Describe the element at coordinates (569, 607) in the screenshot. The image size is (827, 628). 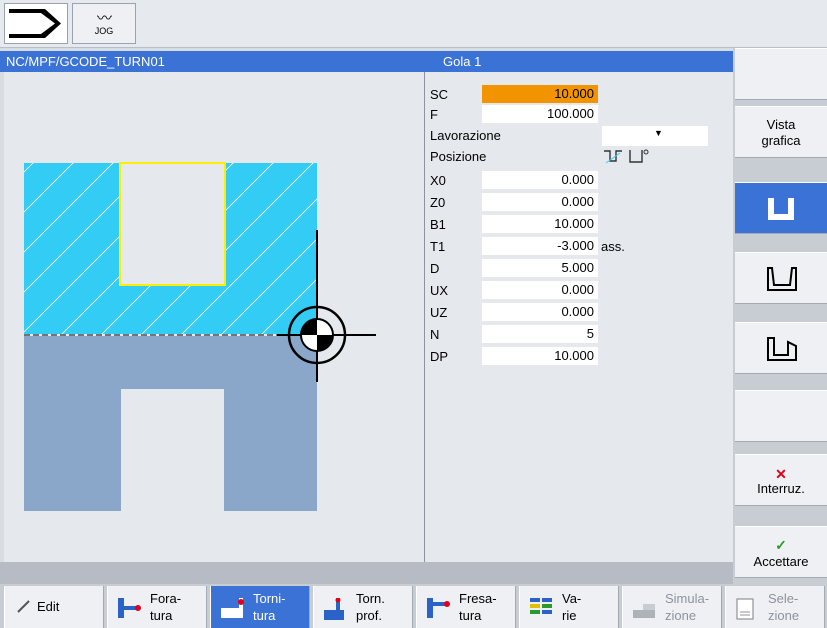
I see `varie-button: Va-rie` at that location.